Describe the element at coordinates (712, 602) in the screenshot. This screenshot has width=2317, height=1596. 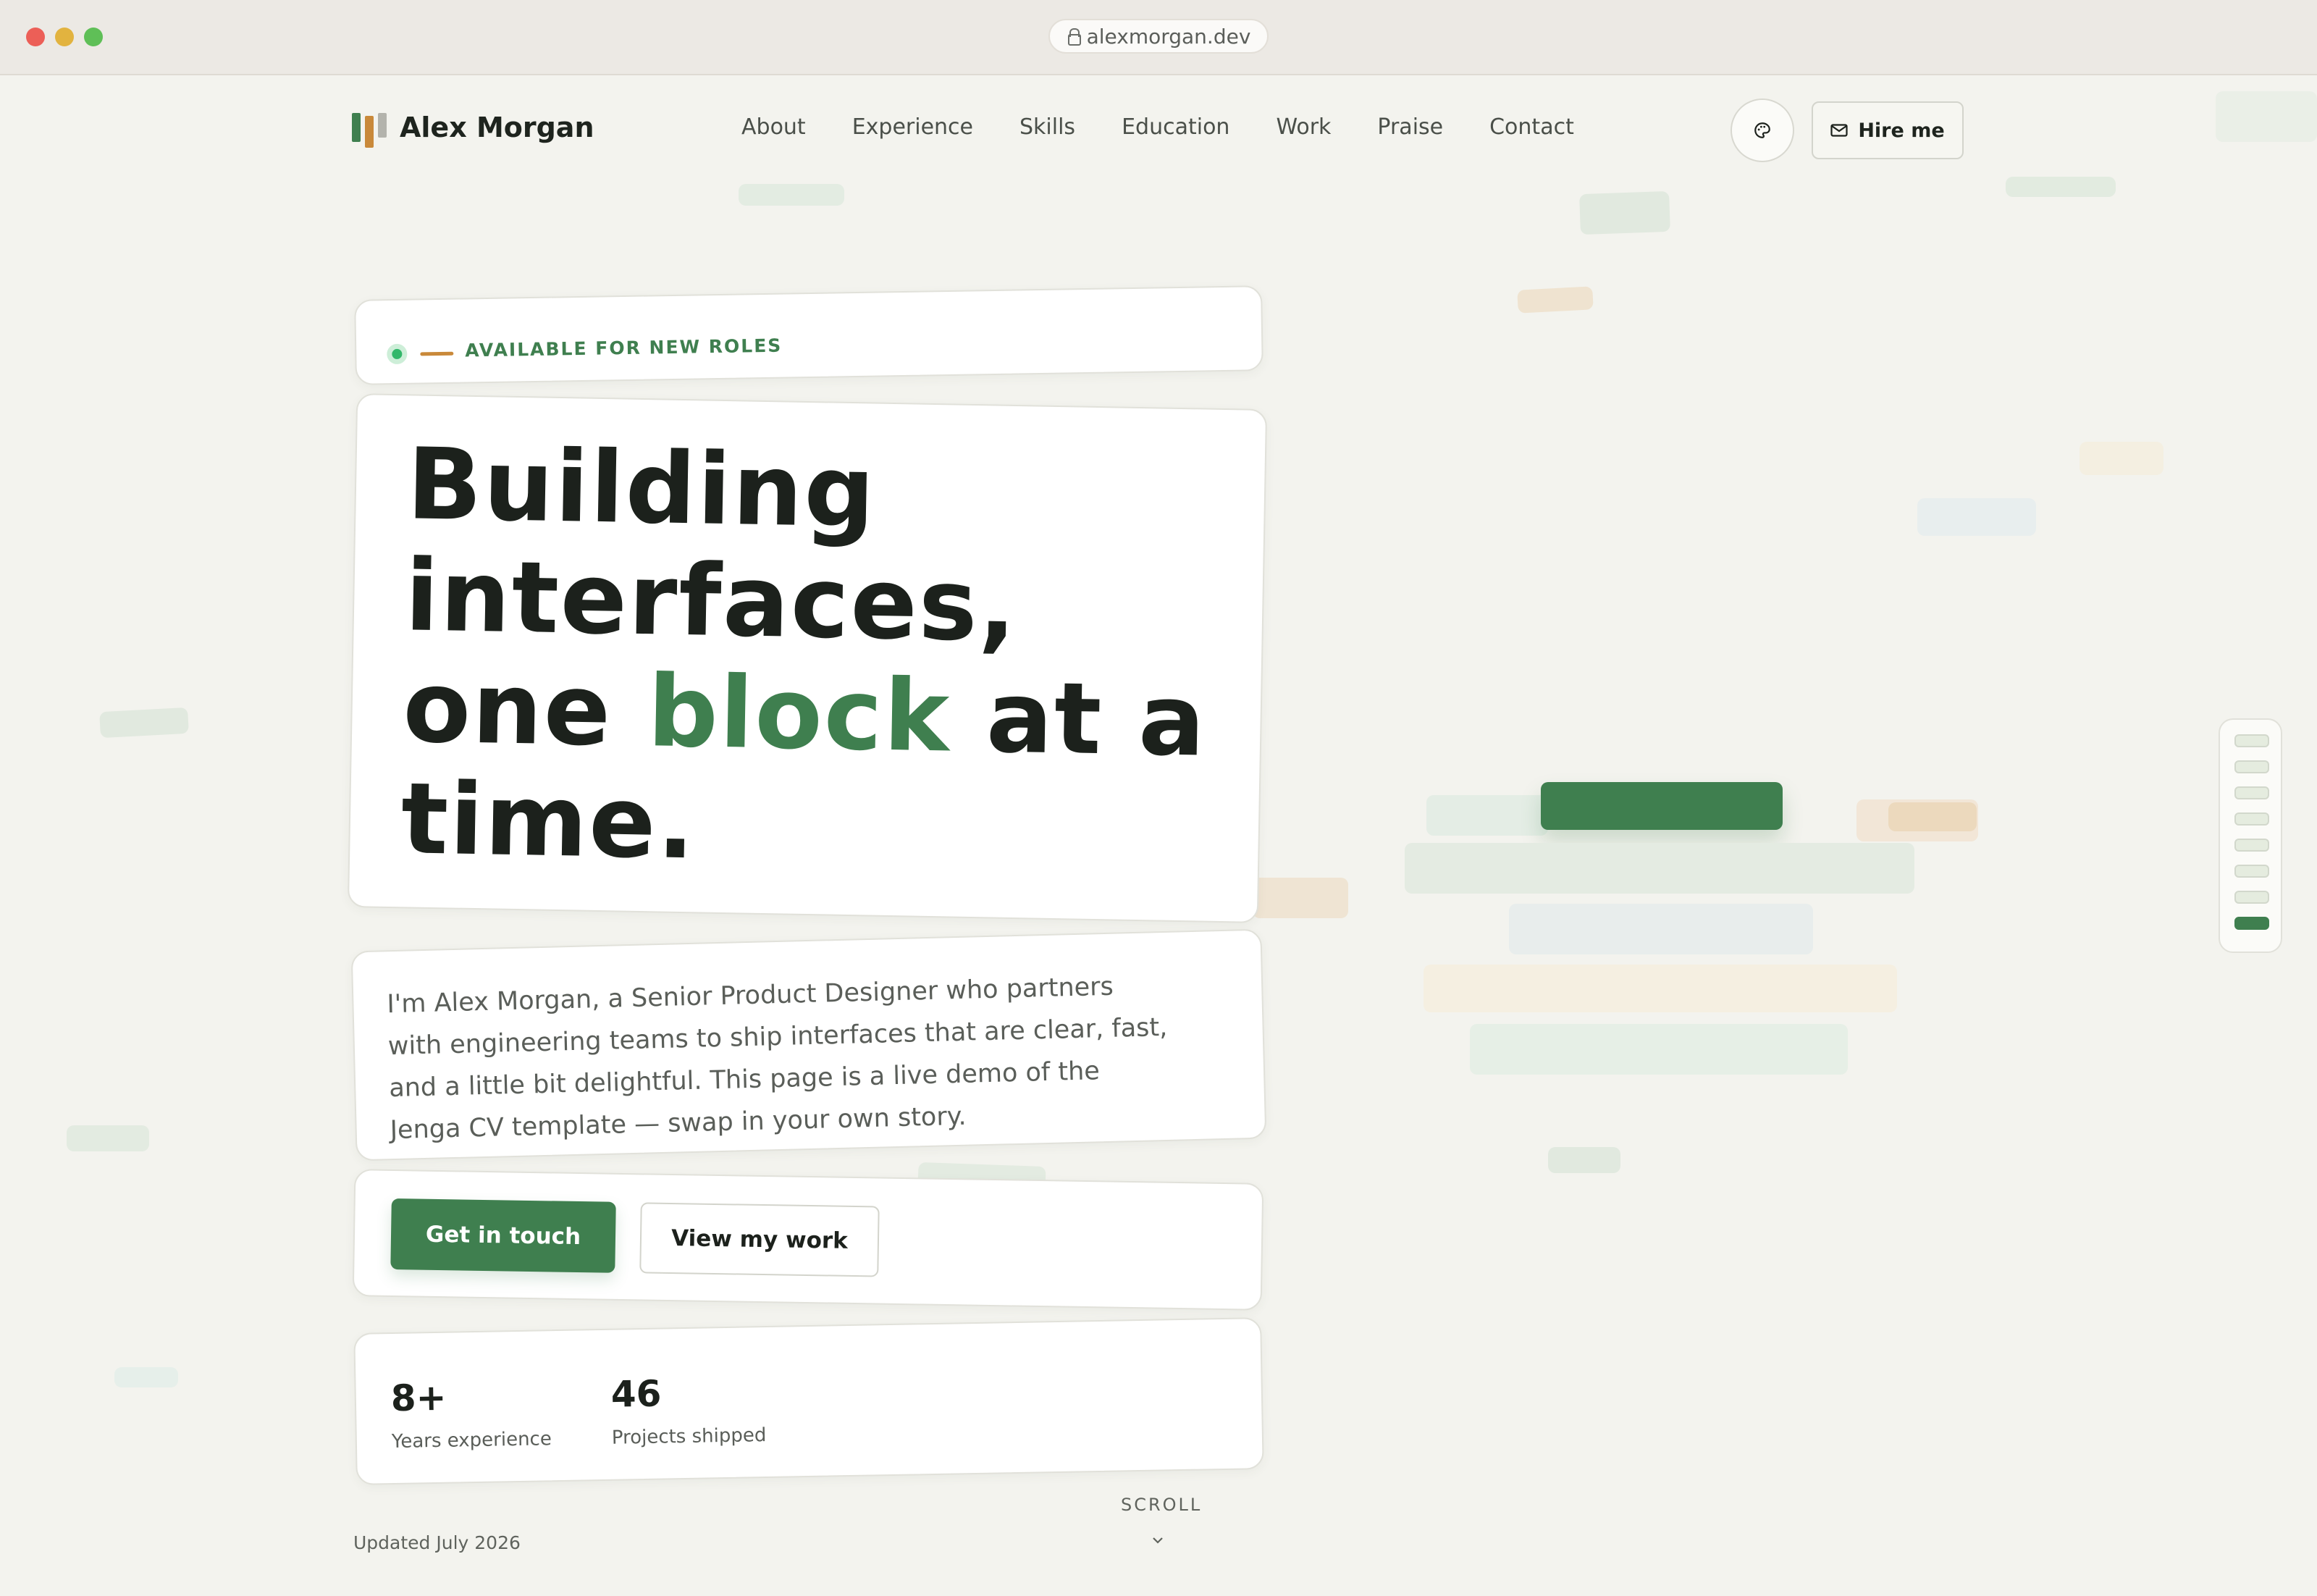
I see `headline-line: interfaces,` at that location.